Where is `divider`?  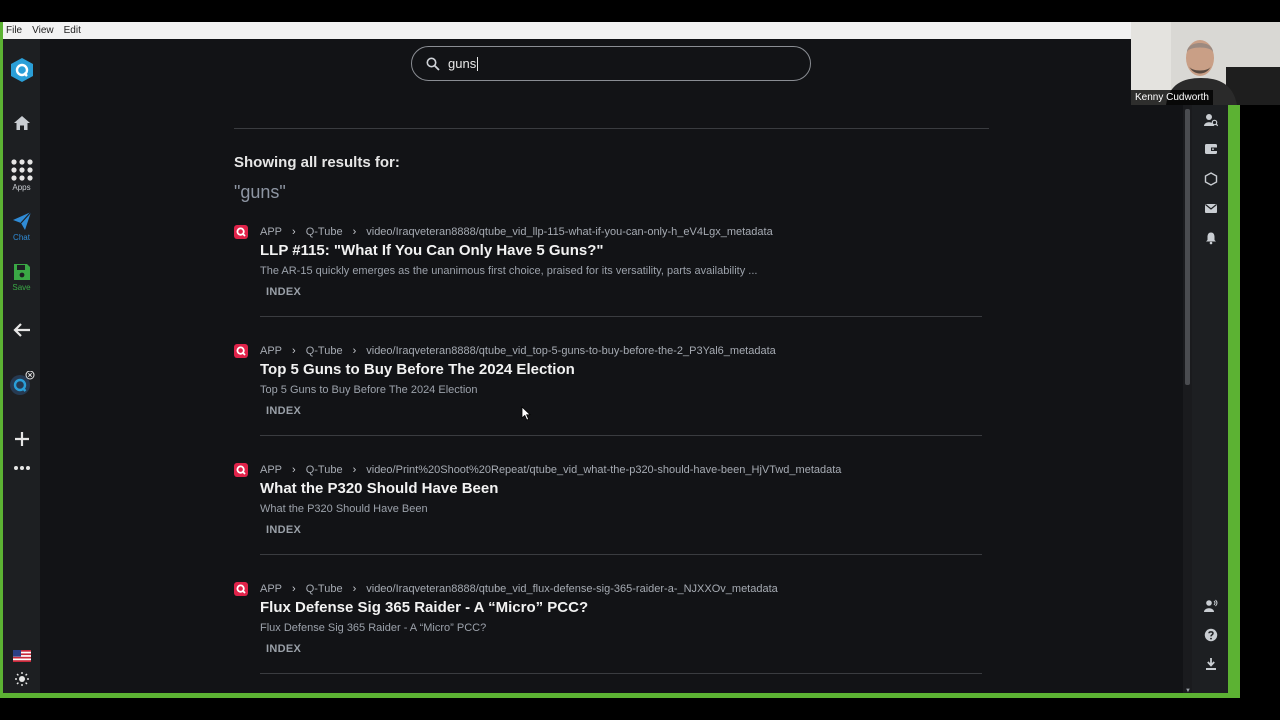
divider is located at coordinates (611, 128).